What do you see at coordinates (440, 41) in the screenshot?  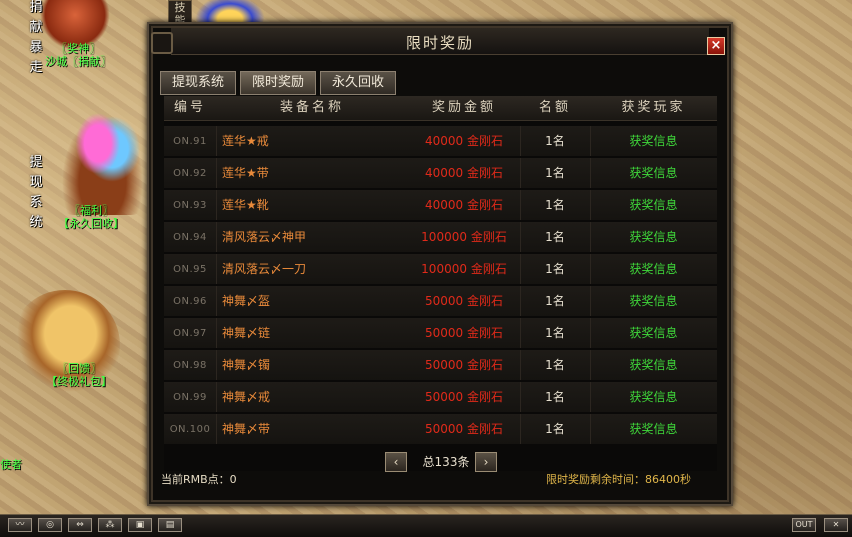 I see `title-bar: 限时奖励` at bounding box center [440, 41].